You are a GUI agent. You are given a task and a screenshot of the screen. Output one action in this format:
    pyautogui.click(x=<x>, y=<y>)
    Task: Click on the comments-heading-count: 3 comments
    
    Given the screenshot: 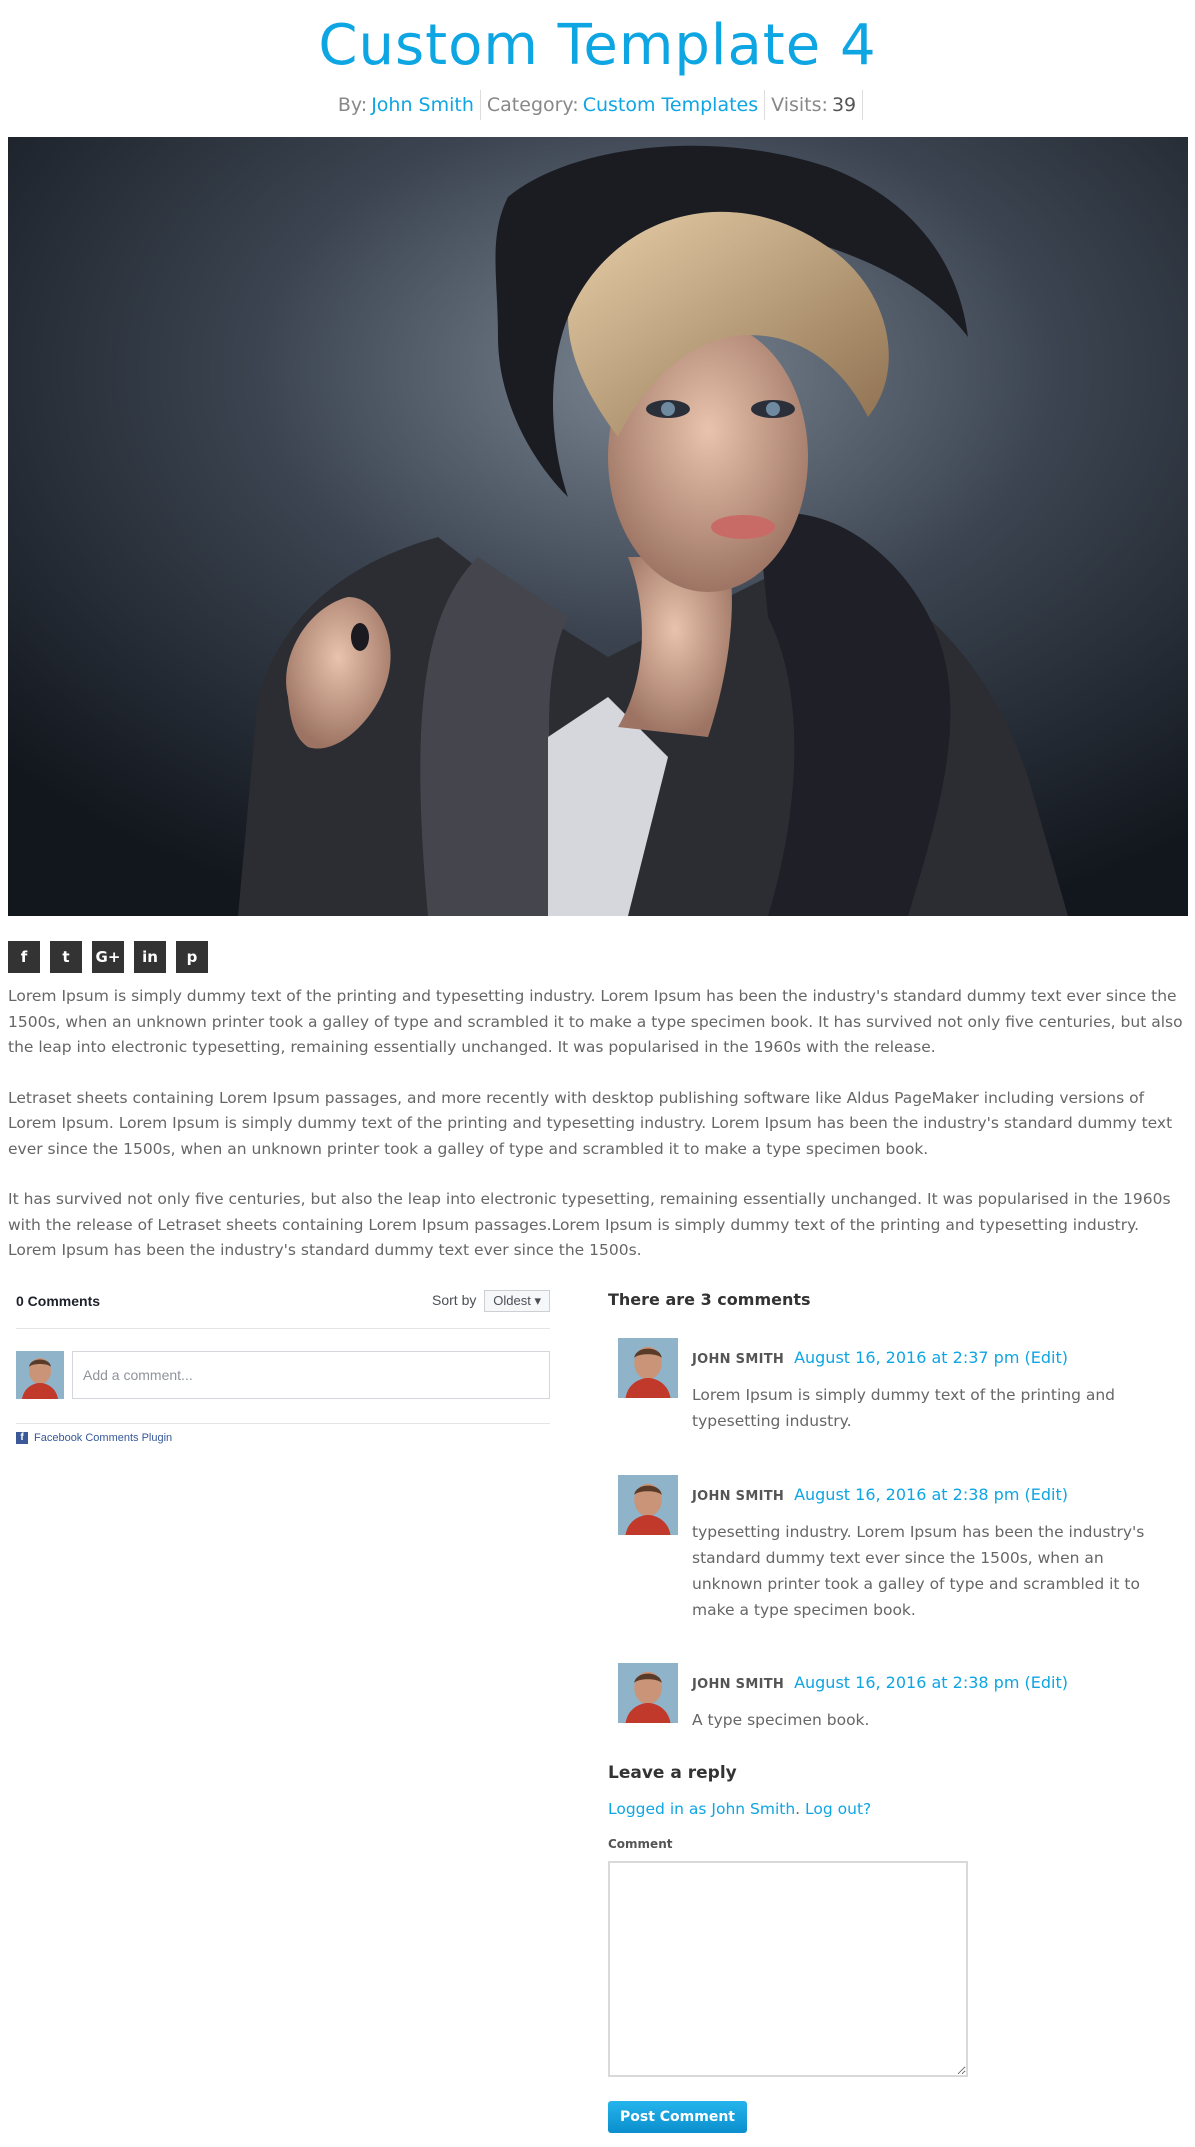 What is the action you would take?
    pyautogui.click(x=755, y=1299)
    